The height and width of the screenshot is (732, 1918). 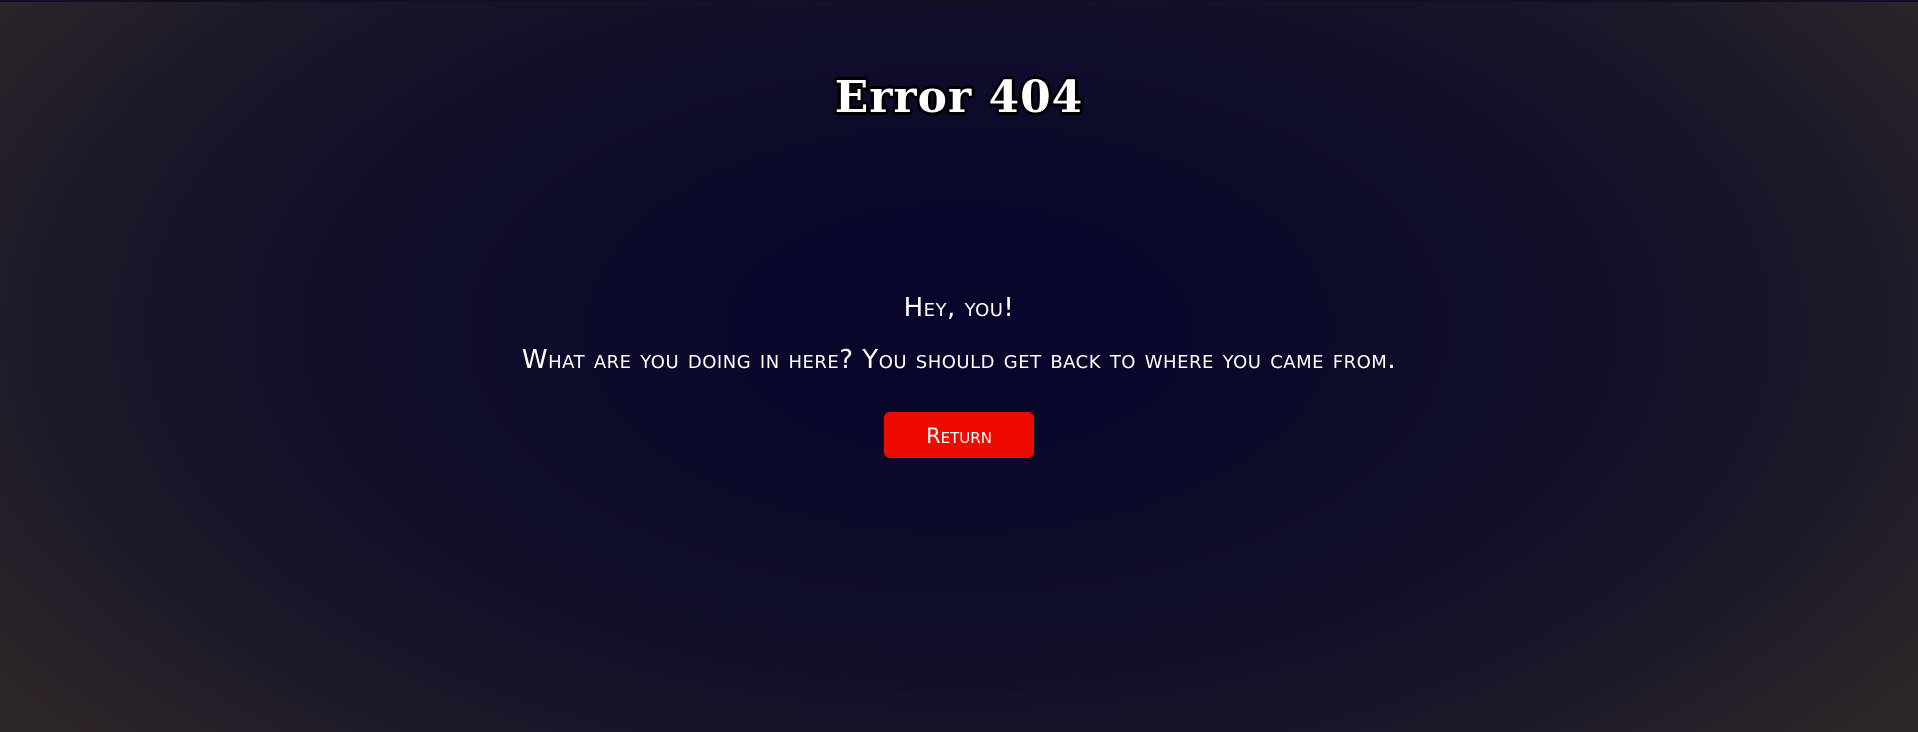 What do you see at coordinates (959, 97) in the screenshot?
I see `page-title: Error 404` at bounding box center [959, 97].